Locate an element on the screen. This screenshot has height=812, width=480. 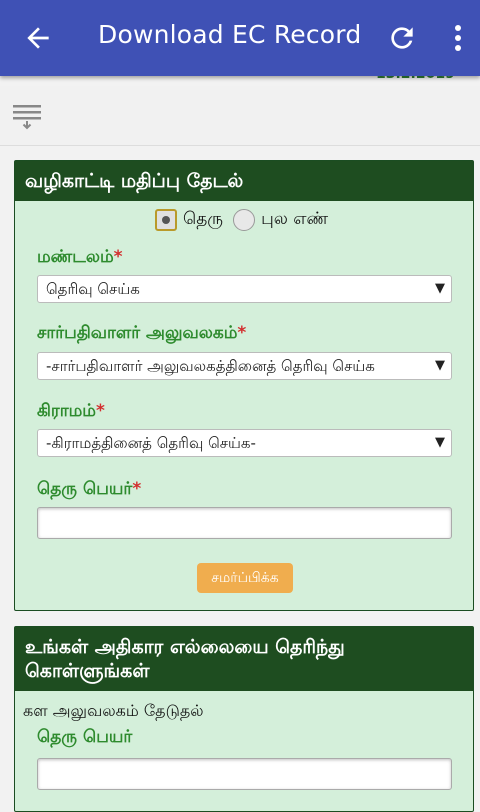
sro-label: சார்பதிவாளர் அலுவலகம்* is located at coordinates (142, 333).